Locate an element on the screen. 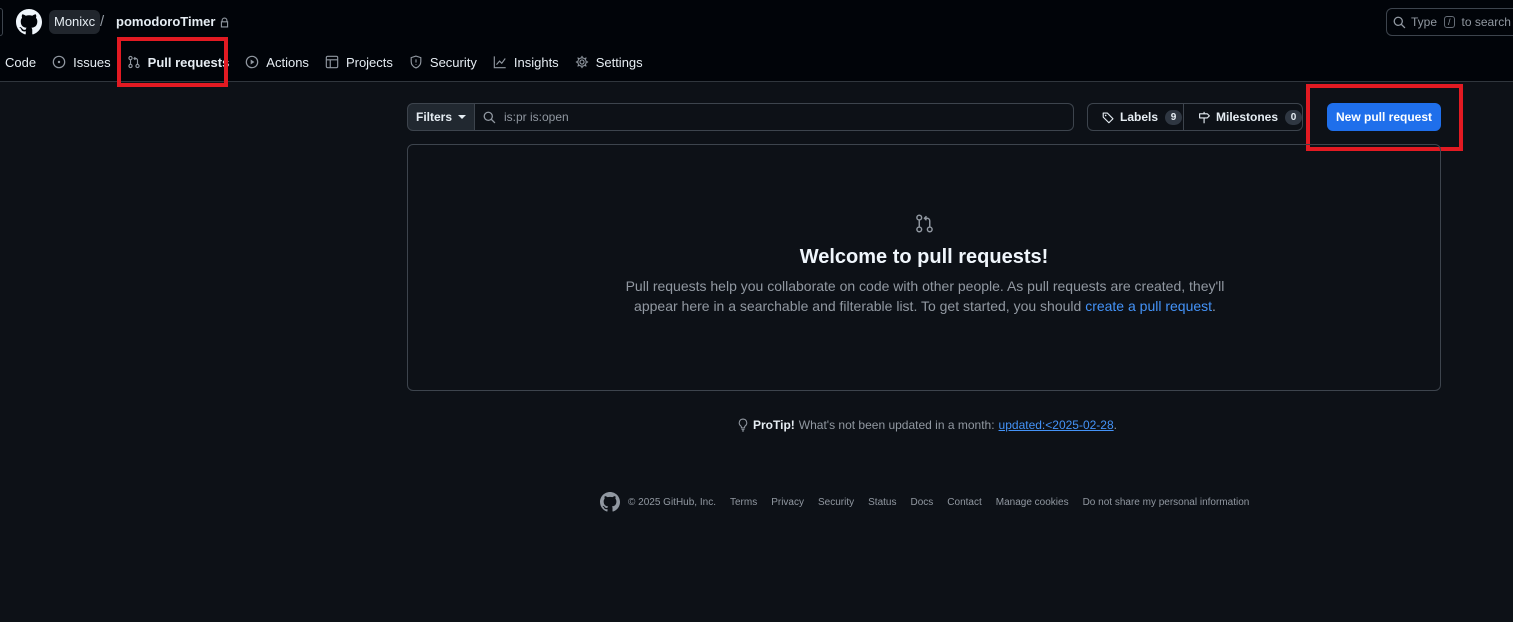 The image size is (1513, 622). light-bulb-icon is located at coordinates (743, 425).